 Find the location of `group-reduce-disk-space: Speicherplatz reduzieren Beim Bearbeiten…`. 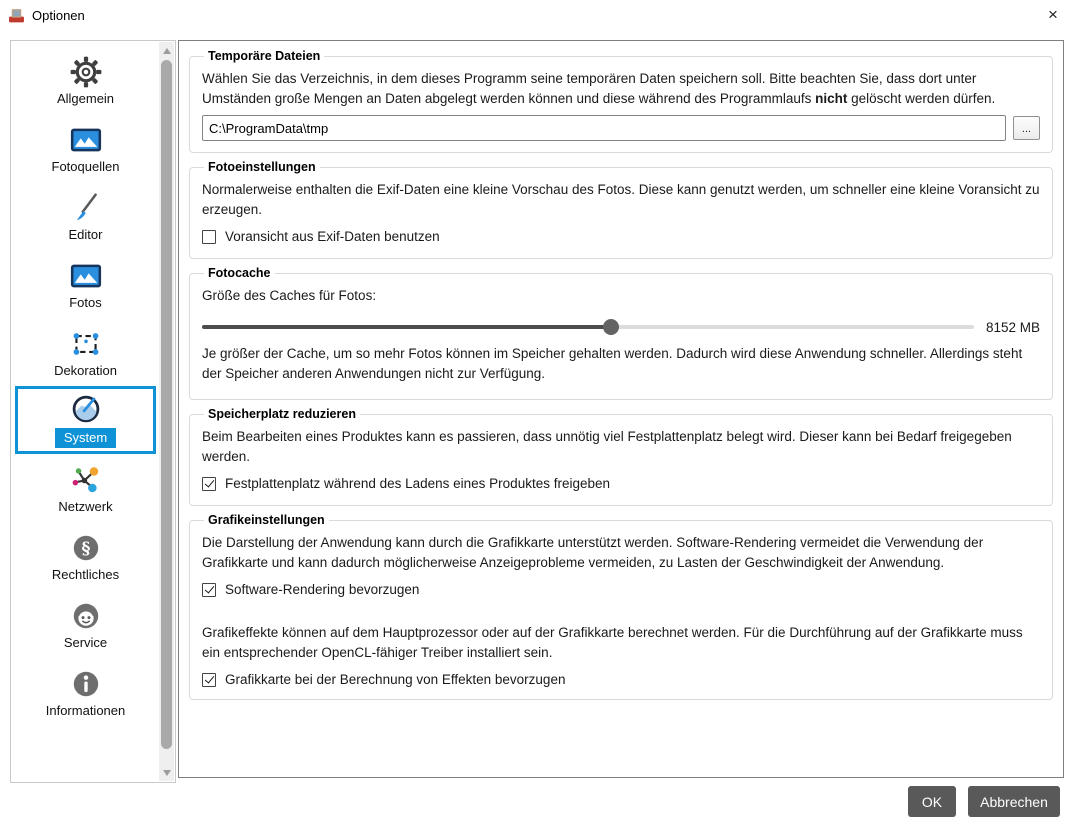

group-reduce-disk-space: Speicherplatz reduzieren Beim Bearbeiten… is located at coordinates (621, 456).